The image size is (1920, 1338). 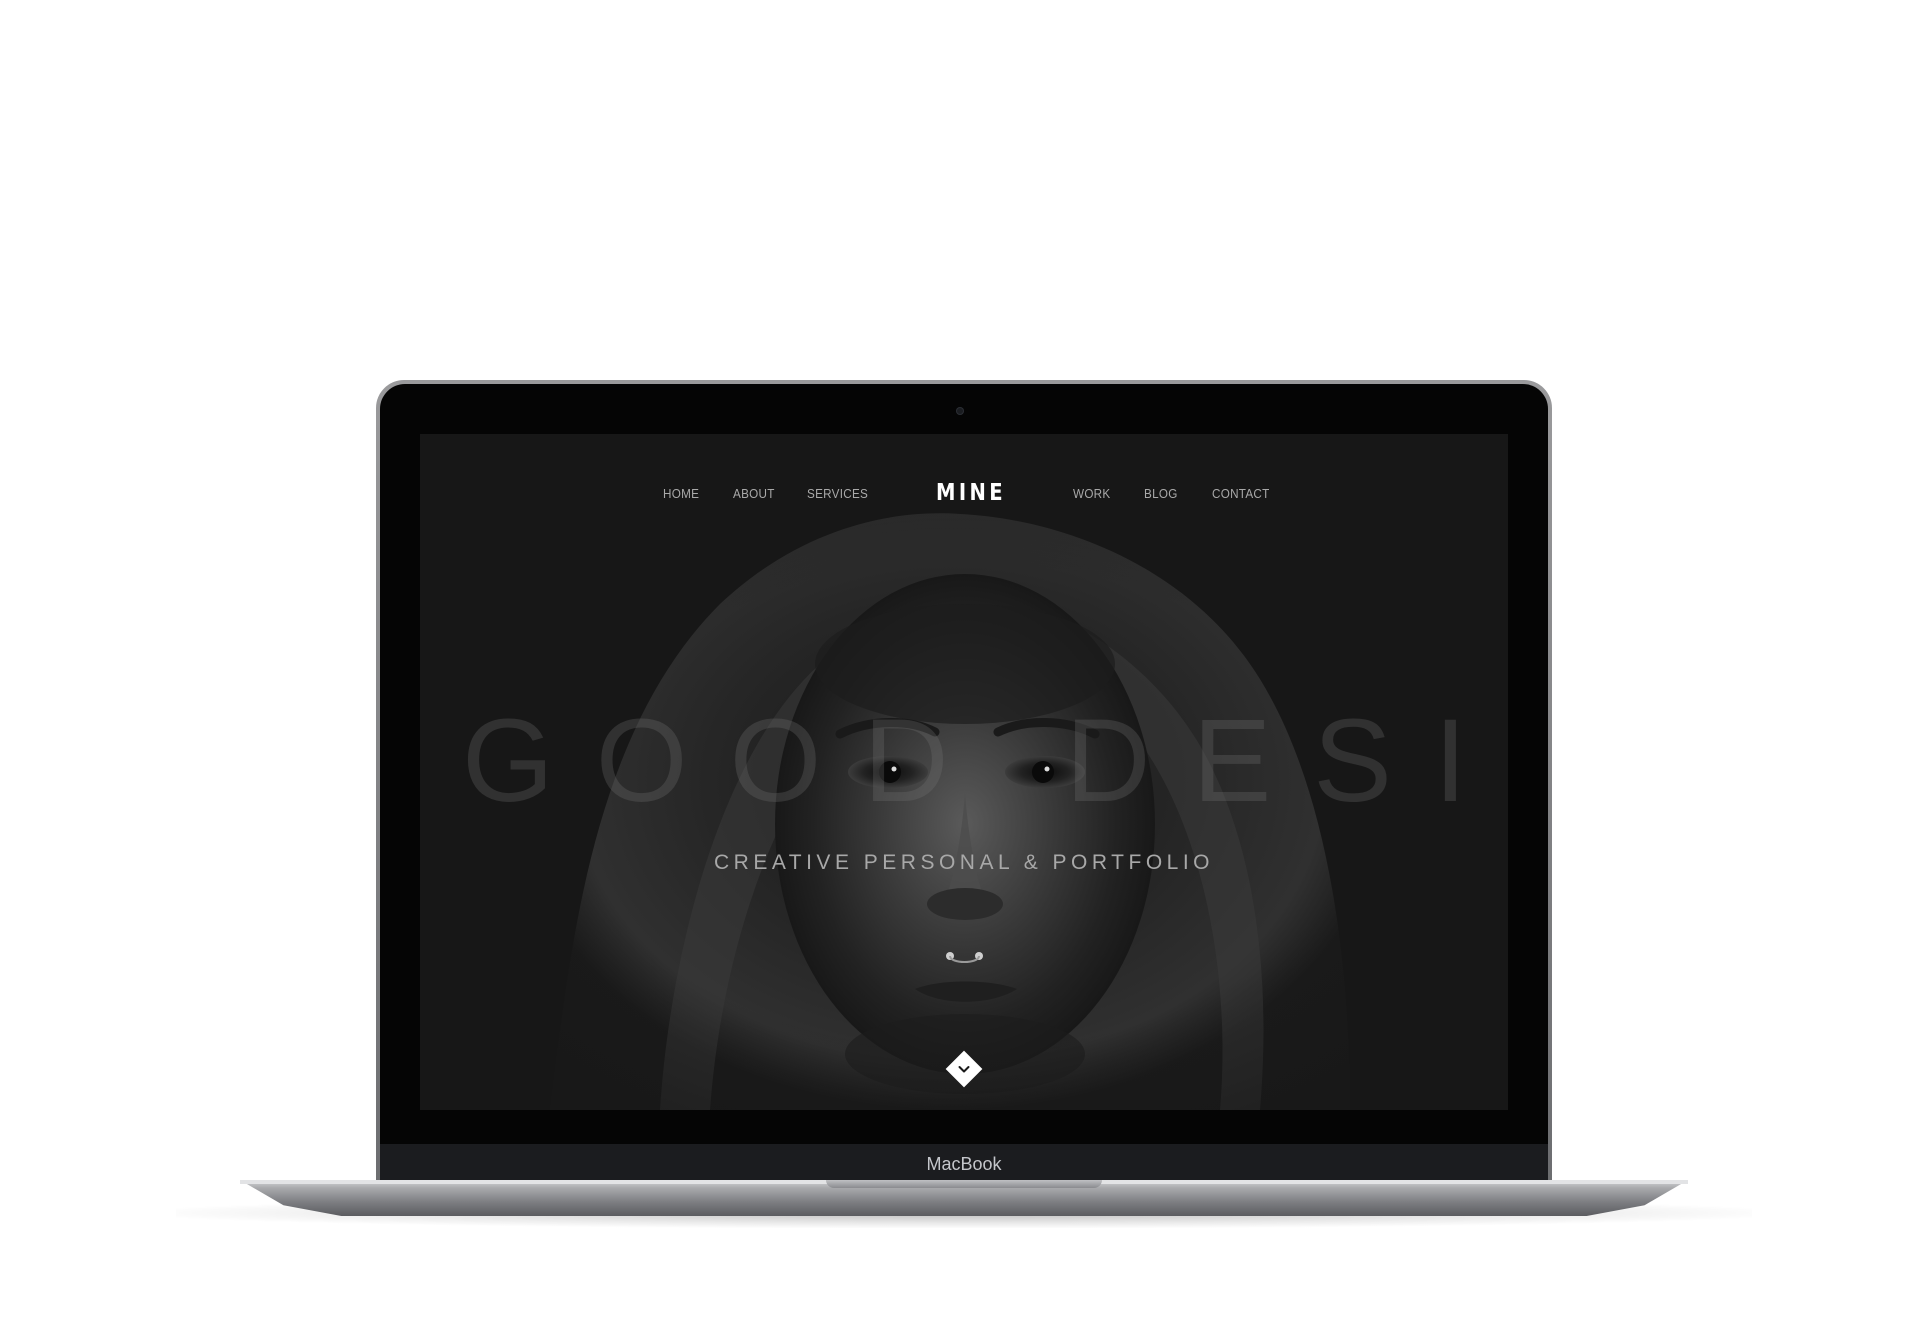 I want to click on nav-work-link: WORK, so click(x=1091, y=494).